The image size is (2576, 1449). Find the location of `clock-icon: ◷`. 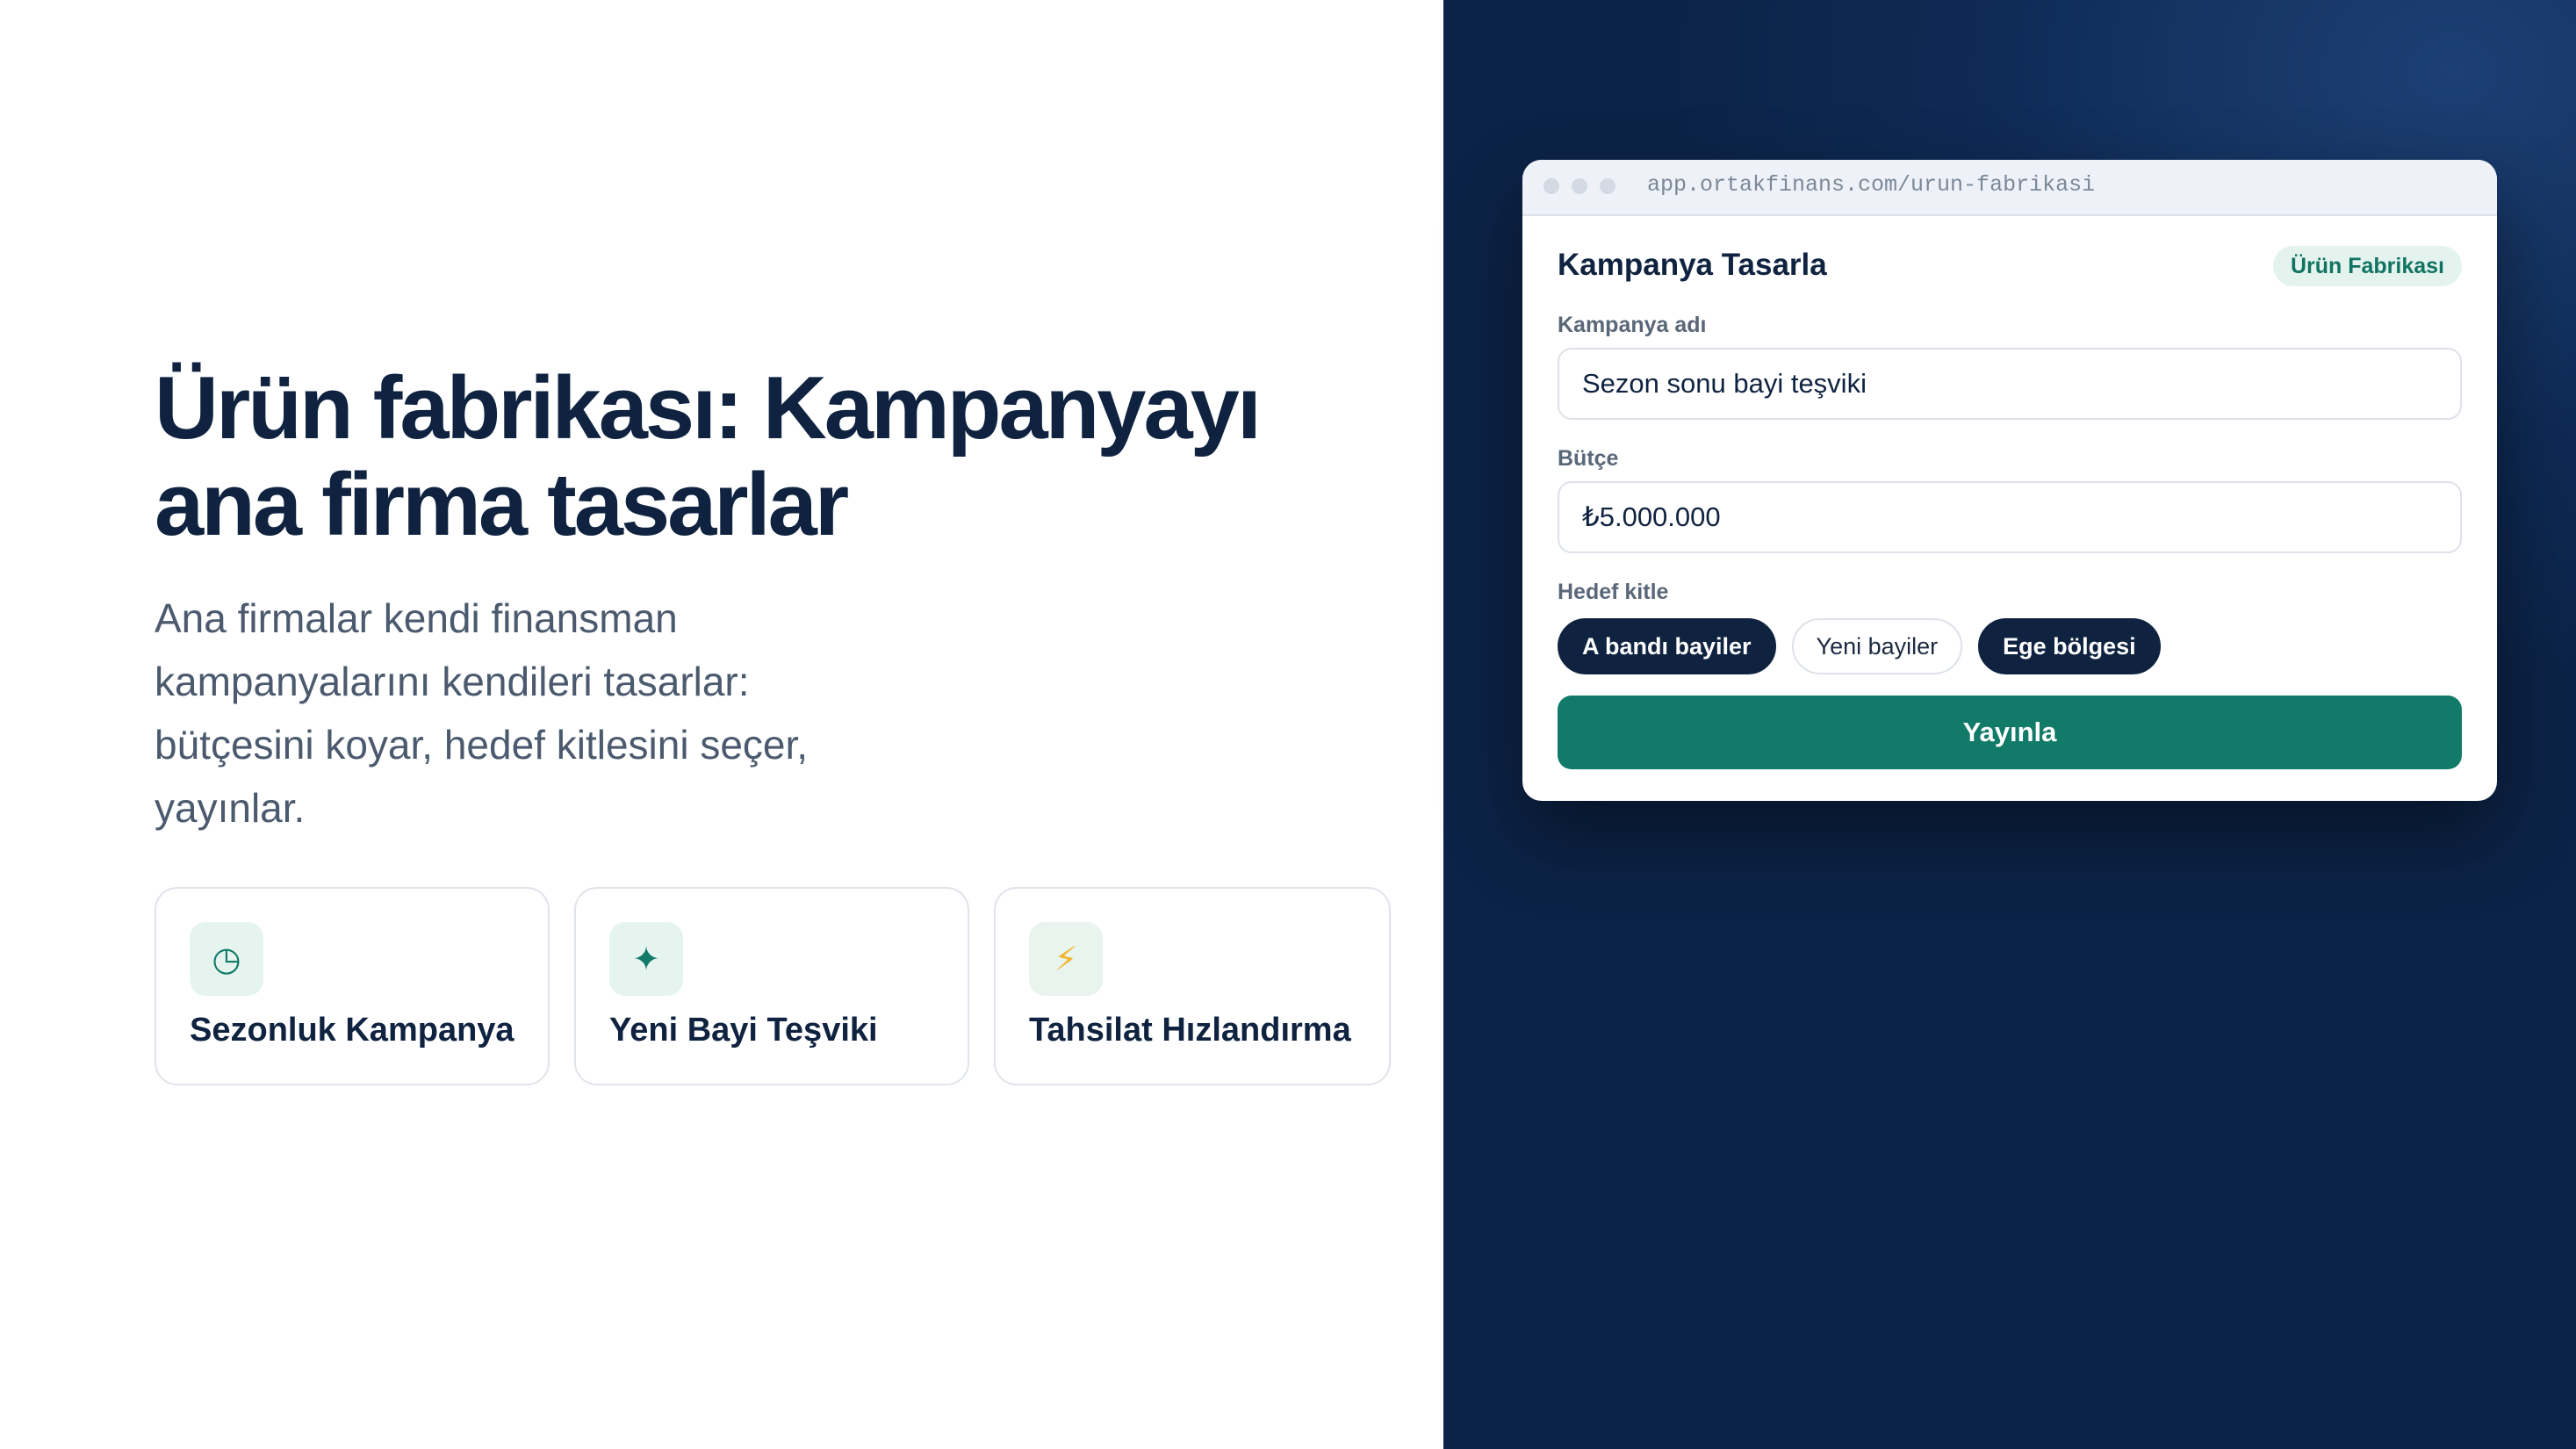

clock-icon: ◷ is located at coordinates (226, 959).